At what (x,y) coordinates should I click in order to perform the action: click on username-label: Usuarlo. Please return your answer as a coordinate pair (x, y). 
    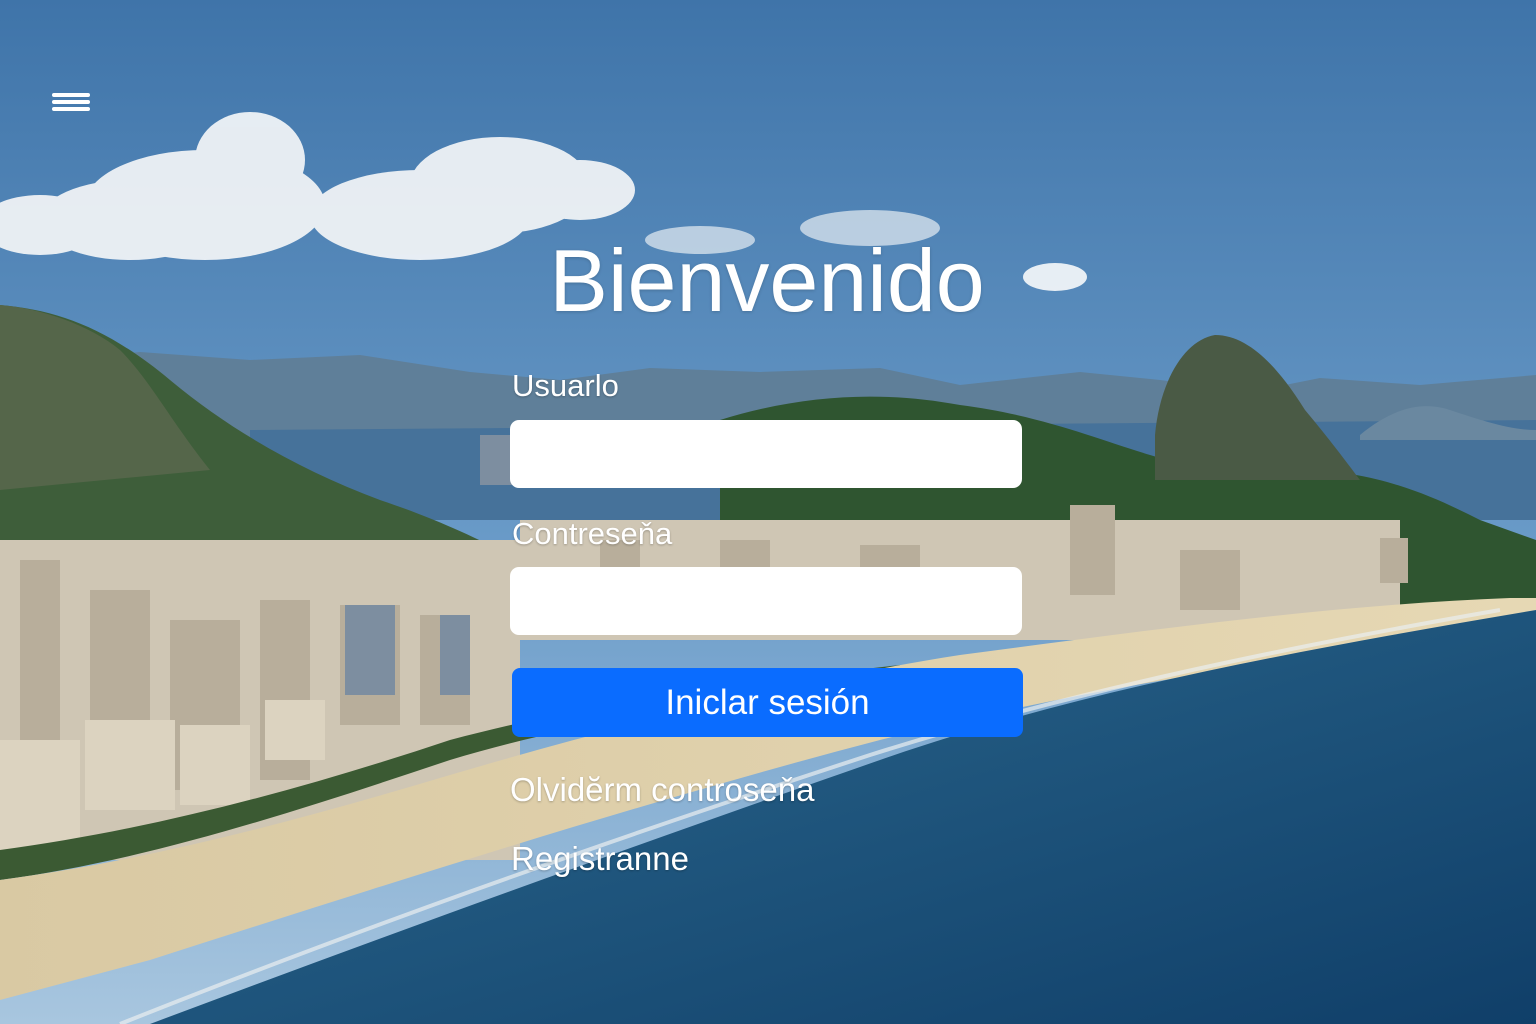
    Looking at the image, I should click on (565, 385).